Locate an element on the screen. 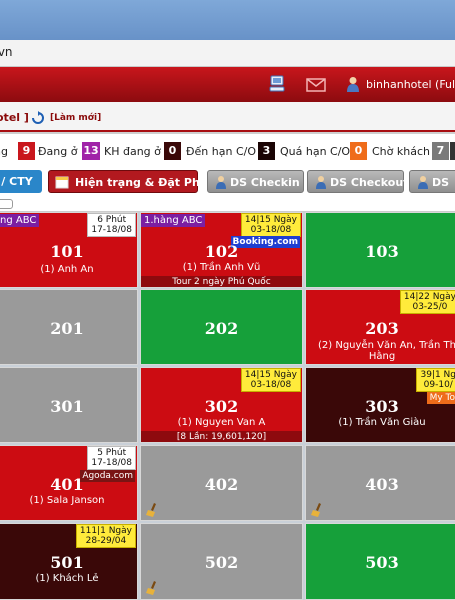  room-number: 501 is located at coordinates (67, 562).